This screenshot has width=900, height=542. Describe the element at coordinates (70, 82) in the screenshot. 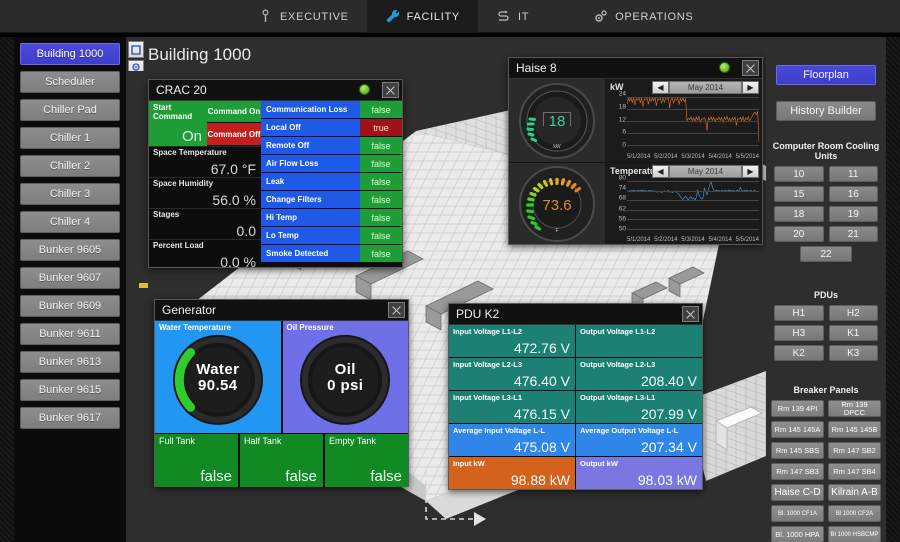

I see `sidebar-item-scheduler: Scheduler` at that location.